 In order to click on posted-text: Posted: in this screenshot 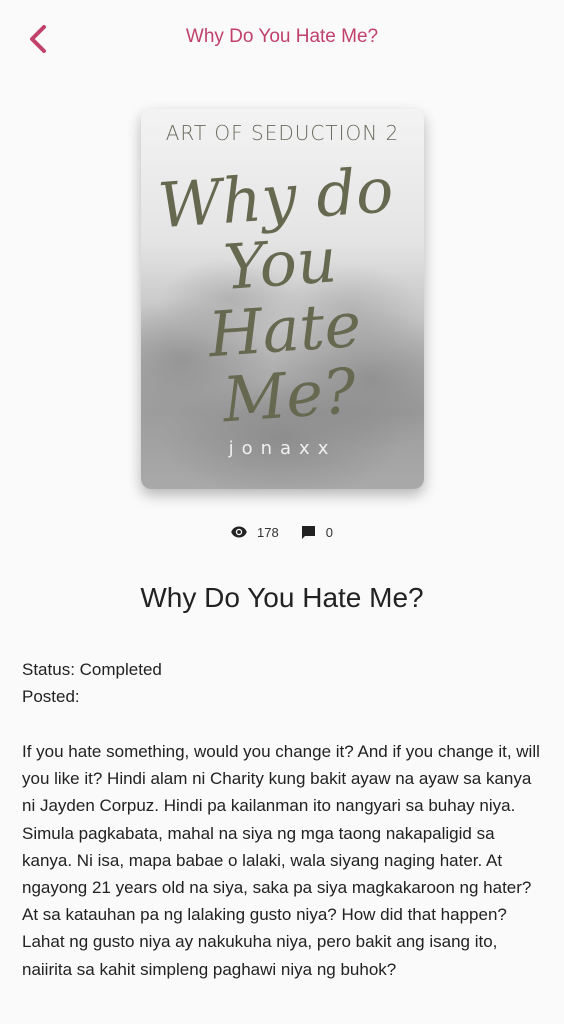, I will do `click(51, 696)`.